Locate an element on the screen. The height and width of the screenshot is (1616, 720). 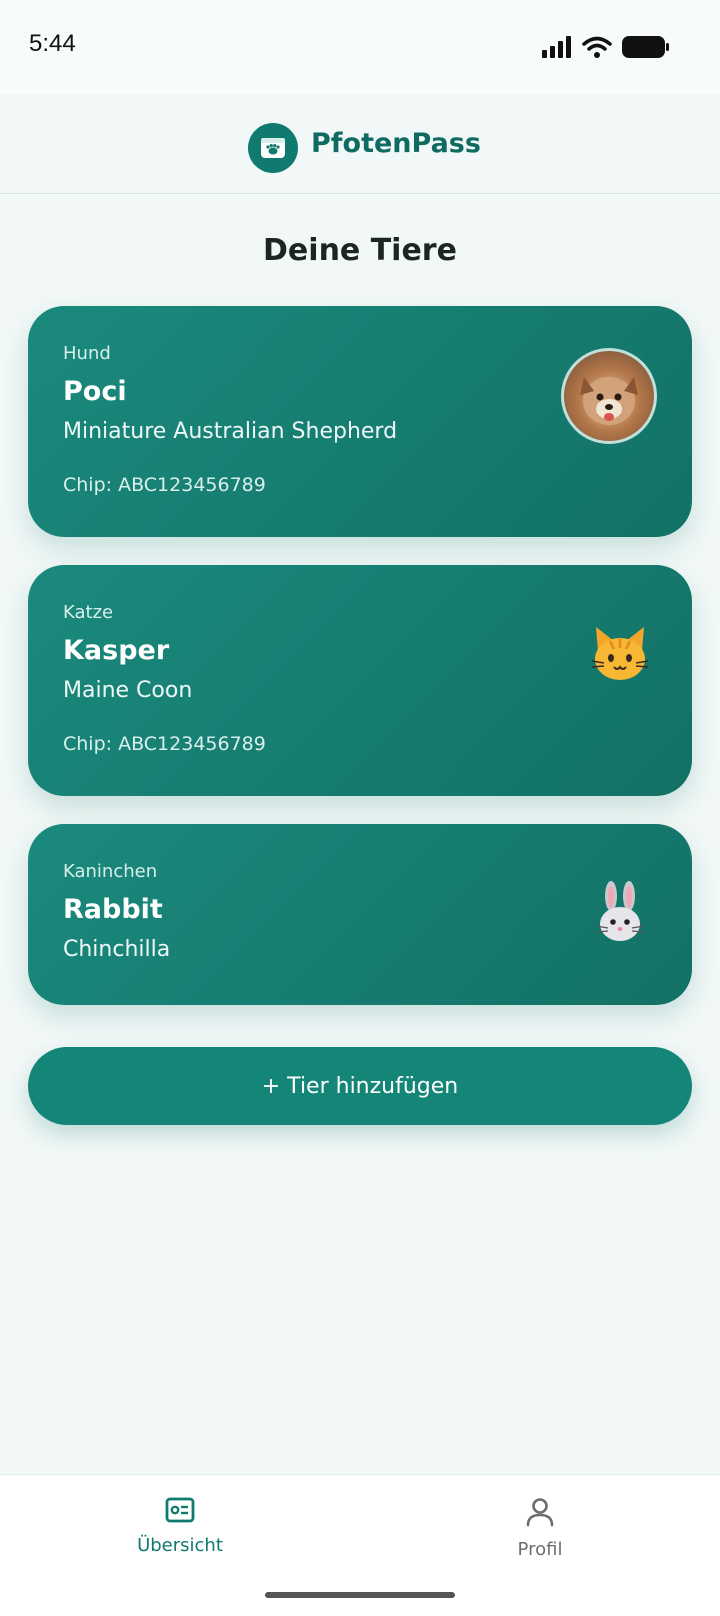
status-bar: 5:44 is located at coordinates (360, 47).